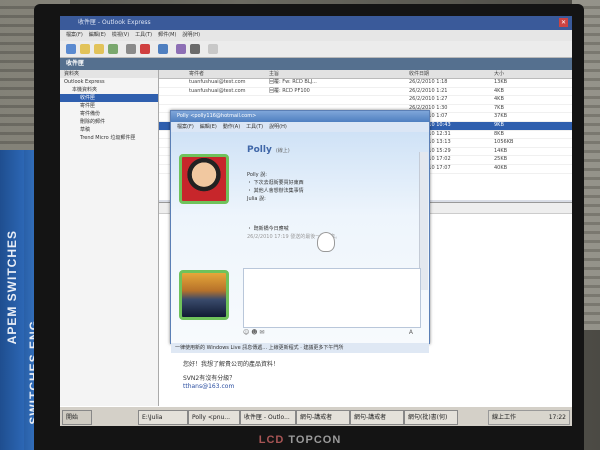 This screenshot has width=600, height=450. Describe the element at coordinates (504, 417) in the screenshot. I see `work-online-status: 線上工作` at that location.